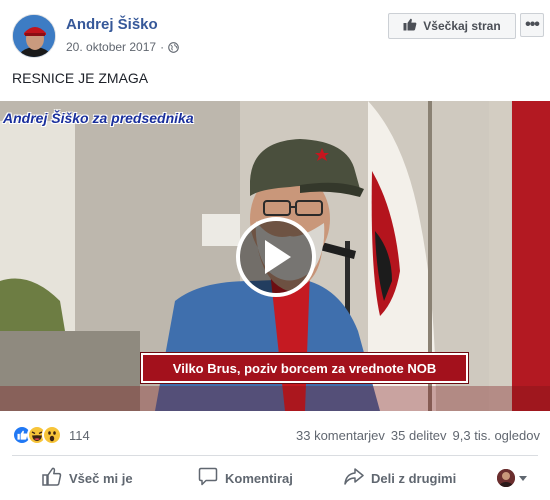 The width and height of the screenshot is (550, 500). Describe the element at coordinates (354, 478) in the screenshot. I see `share-arrow-icon` at that location.